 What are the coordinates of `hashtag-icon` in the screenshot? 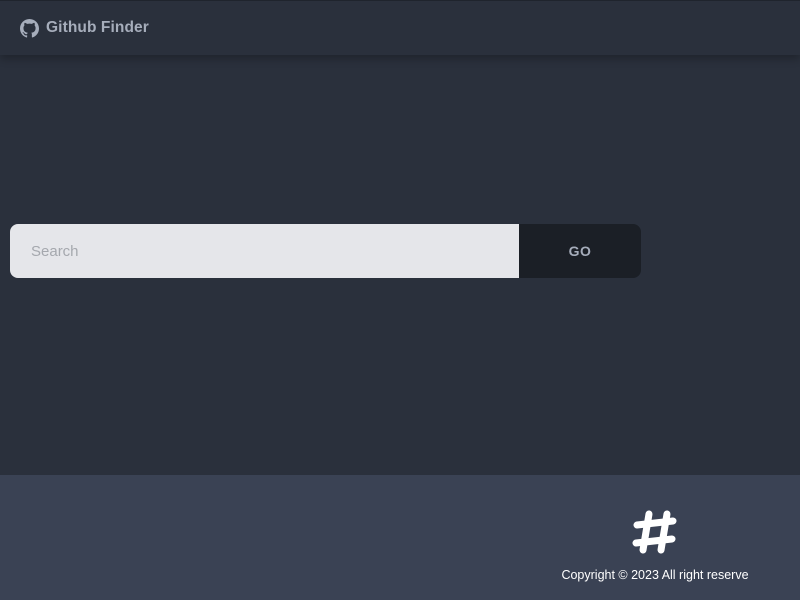 It's located at (655, 532).